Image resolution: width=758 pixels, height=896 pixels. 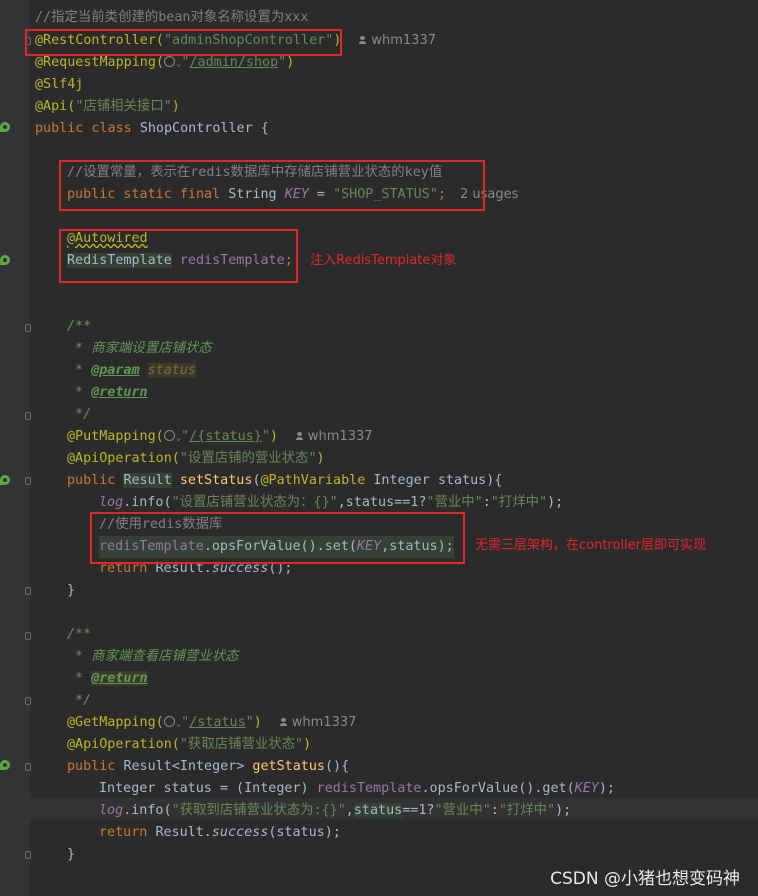 I want to click on keyword: return, so click(x=127, y=832).